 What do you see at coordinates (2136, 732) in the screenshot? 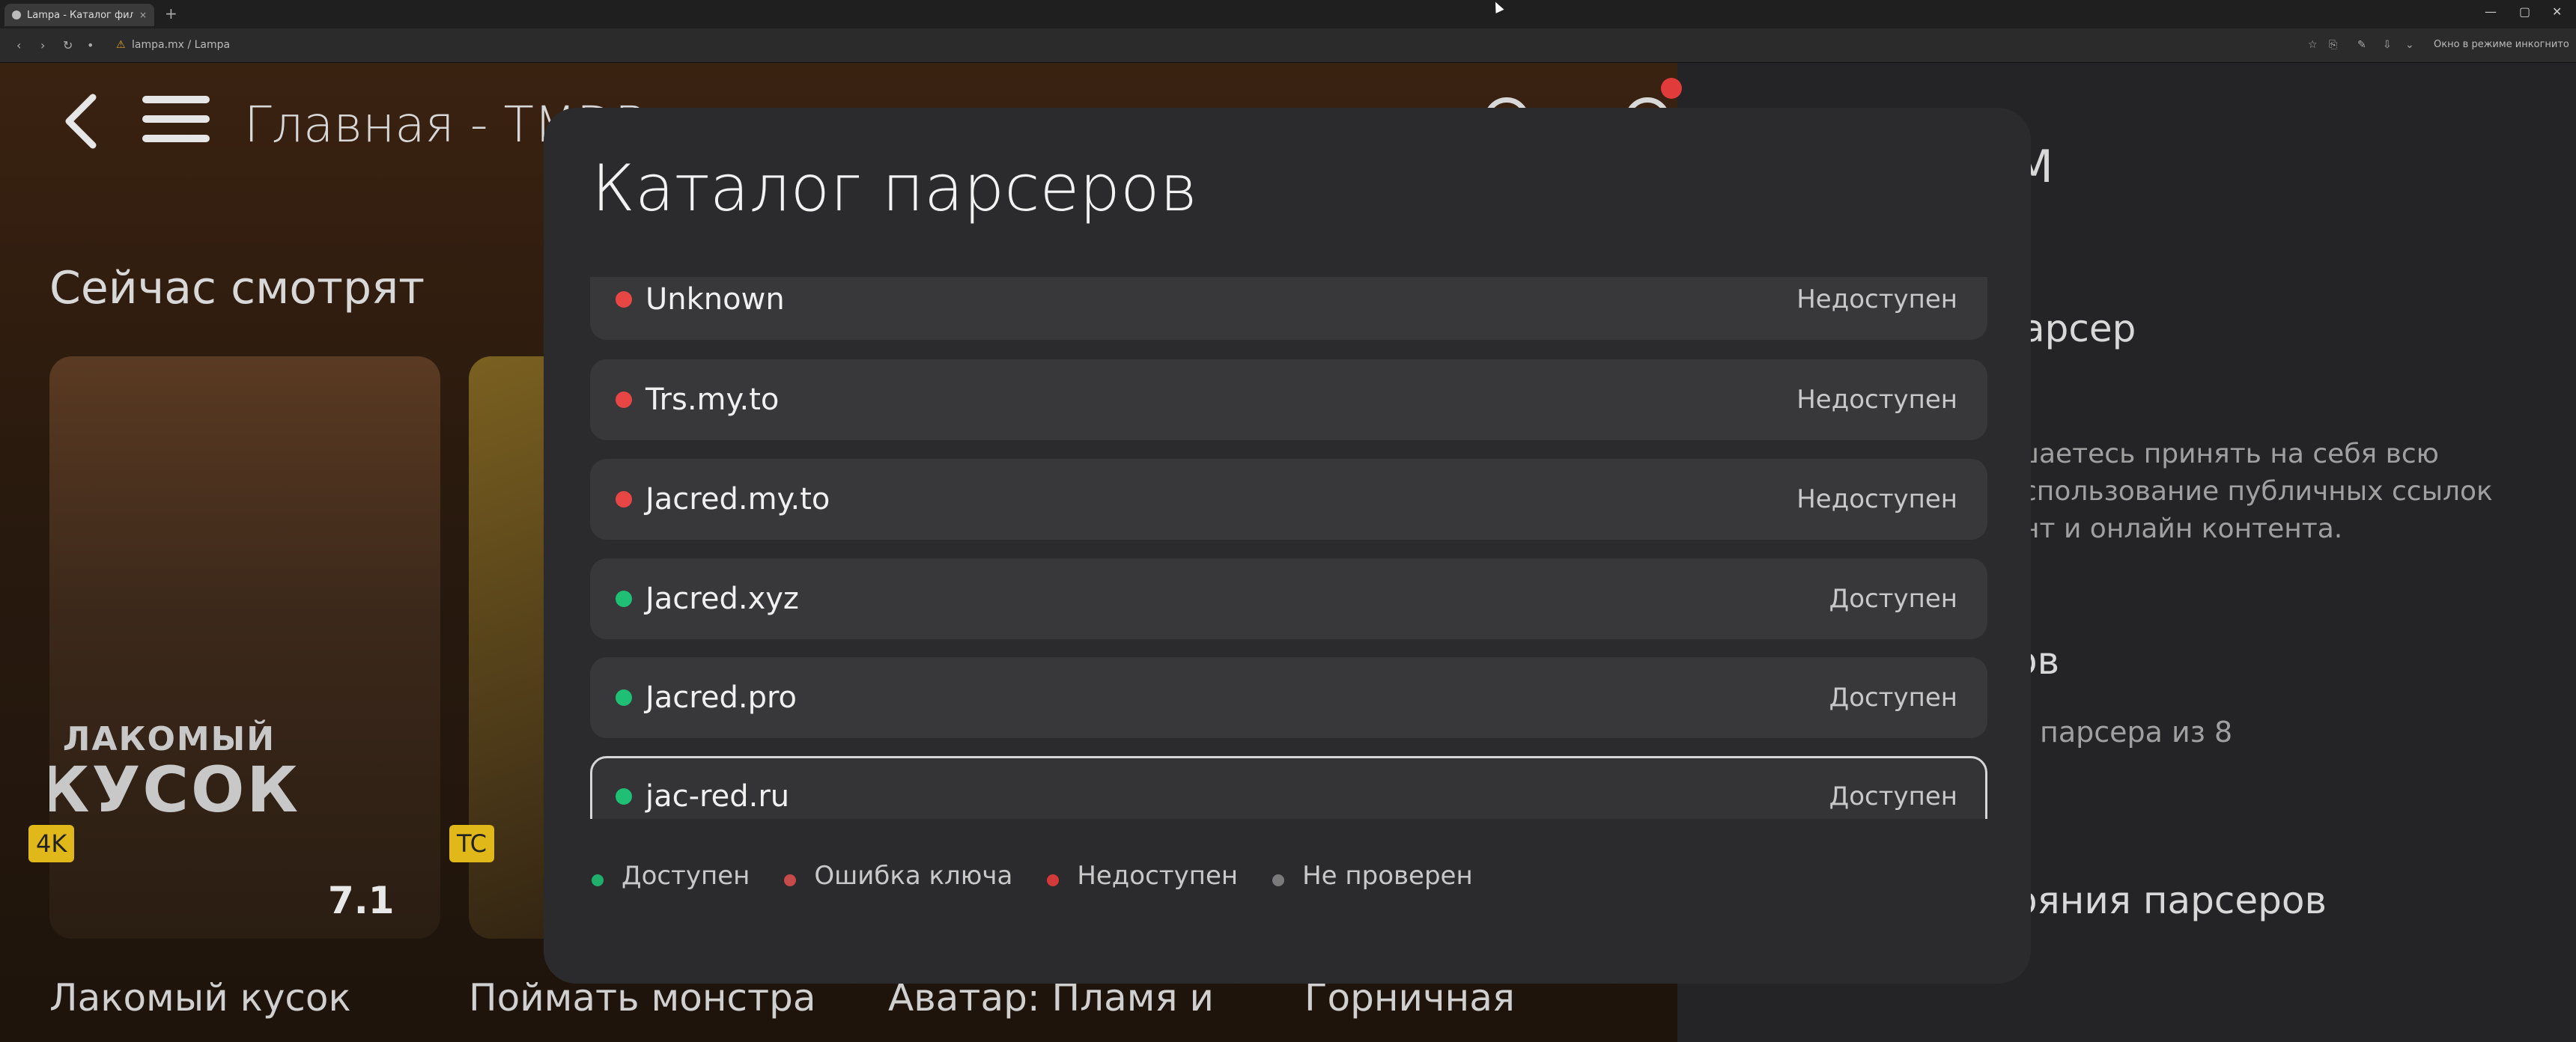
I see `parser-count: парсера из 8` at bounding box center [2136, 732].